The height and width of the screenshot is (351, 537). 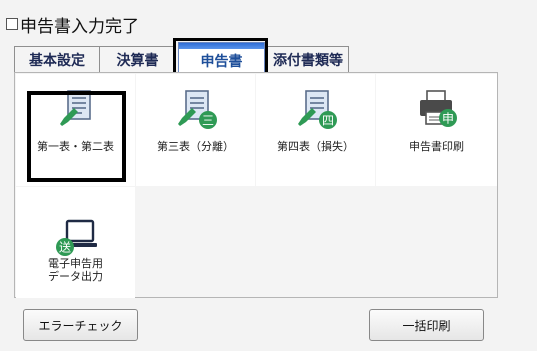 What do you see at coordinates (75, 263) in the screenshot?
I see `tile-label-line: 電子申告用` at bounding box center [75, 263].